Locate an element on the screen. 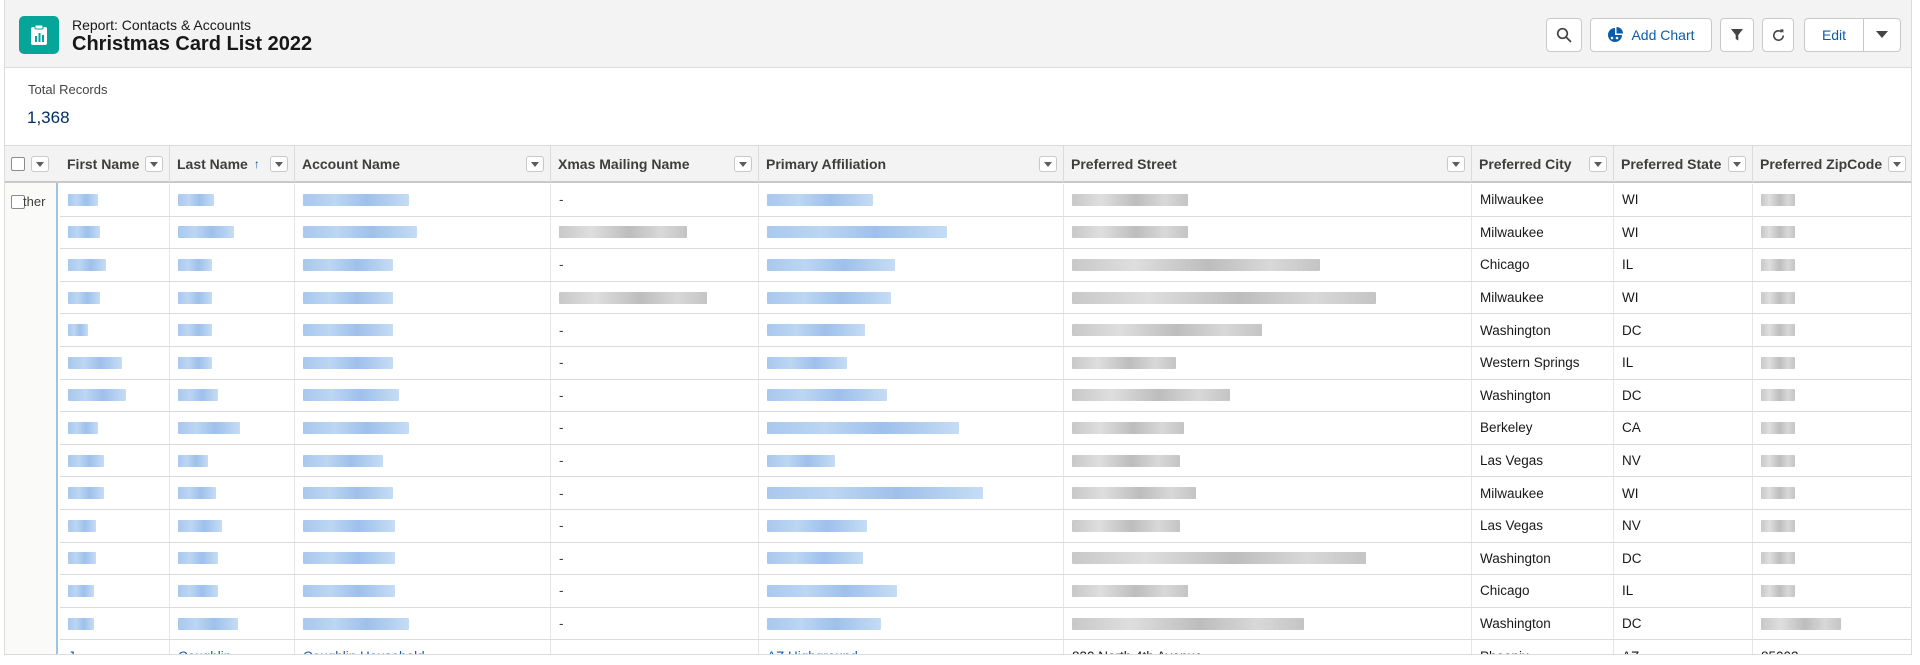 This screenshot has height=665, width=1920. cell-account-name: Coughlin Household is located at coordinates (423, 647).